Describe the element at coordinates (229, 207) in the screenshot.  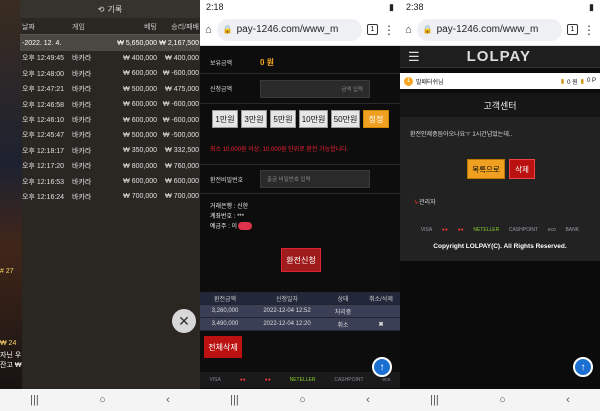
I see `bank-name: 거래은행 : 신한` at that location.